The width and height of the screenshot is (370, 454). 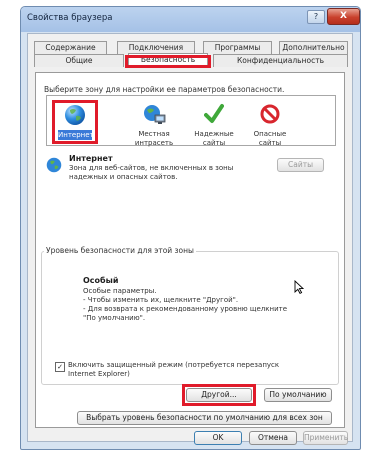 I want to click on tab-privacy: Конфиденциальность, so click(x=280, y=60).